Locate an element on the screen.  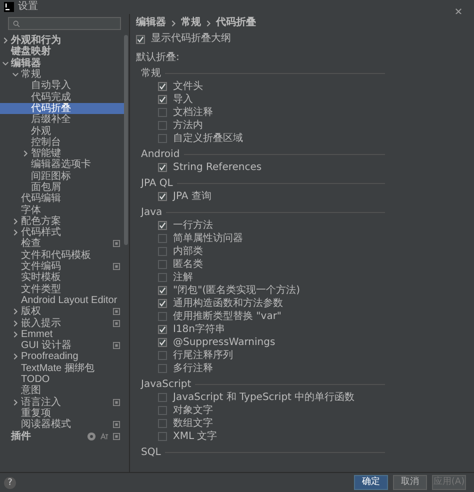
tree-item: 版权 is located at coordinates (62, 312).